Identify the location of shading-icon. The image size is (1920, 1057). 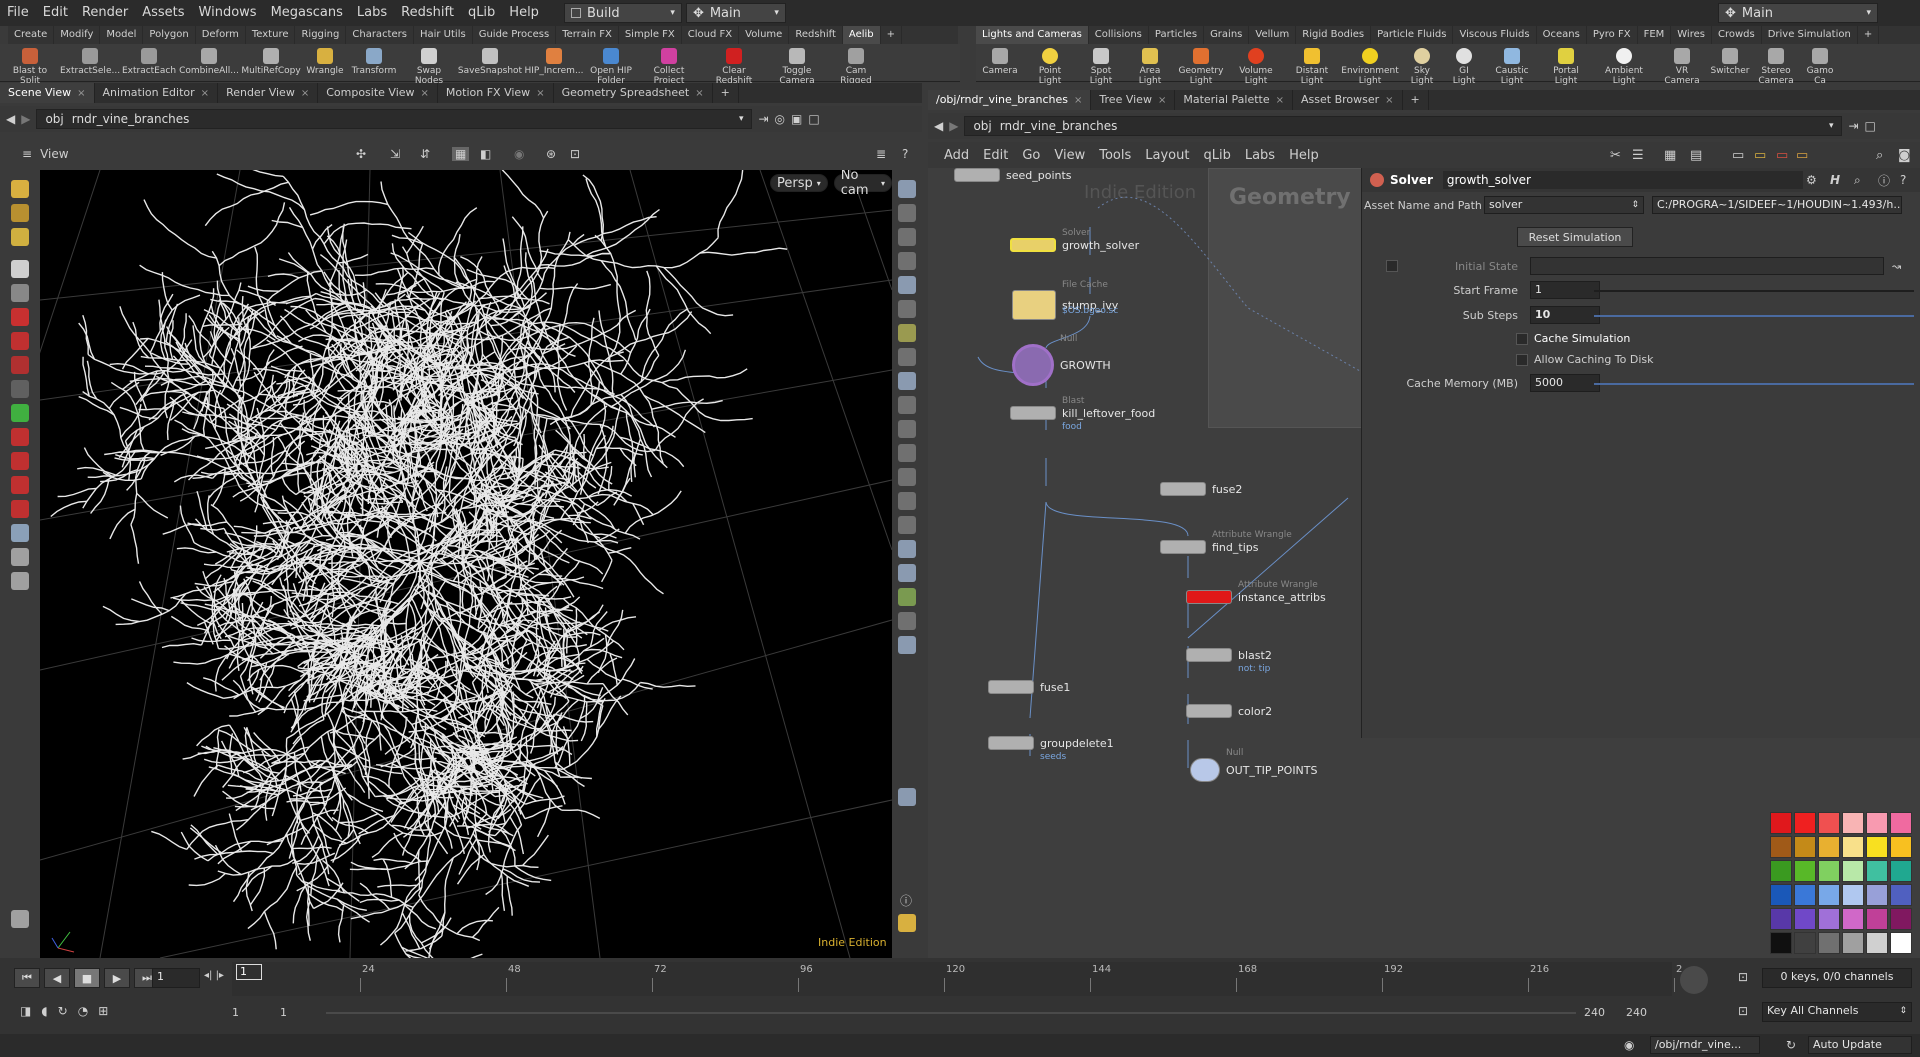
(907, 285).